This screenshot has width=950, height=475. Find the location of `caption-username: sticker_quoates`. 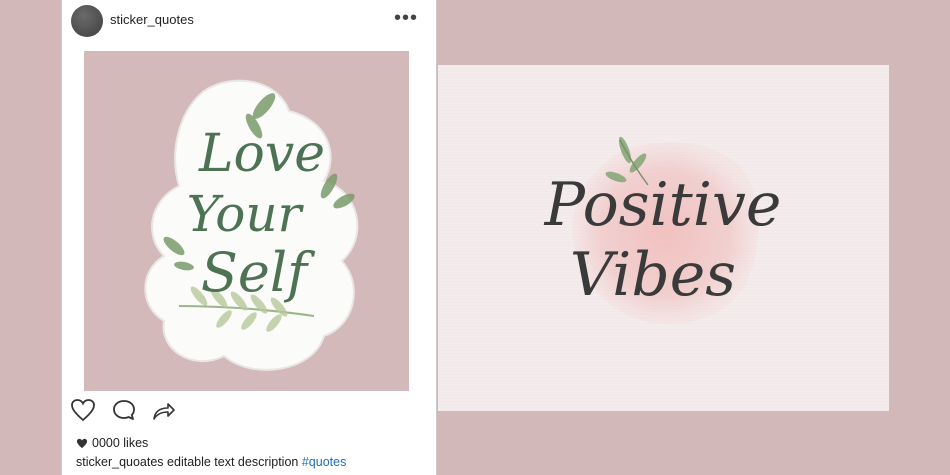

caption-username: sticker_quoates is located at coordinates (120, 462).